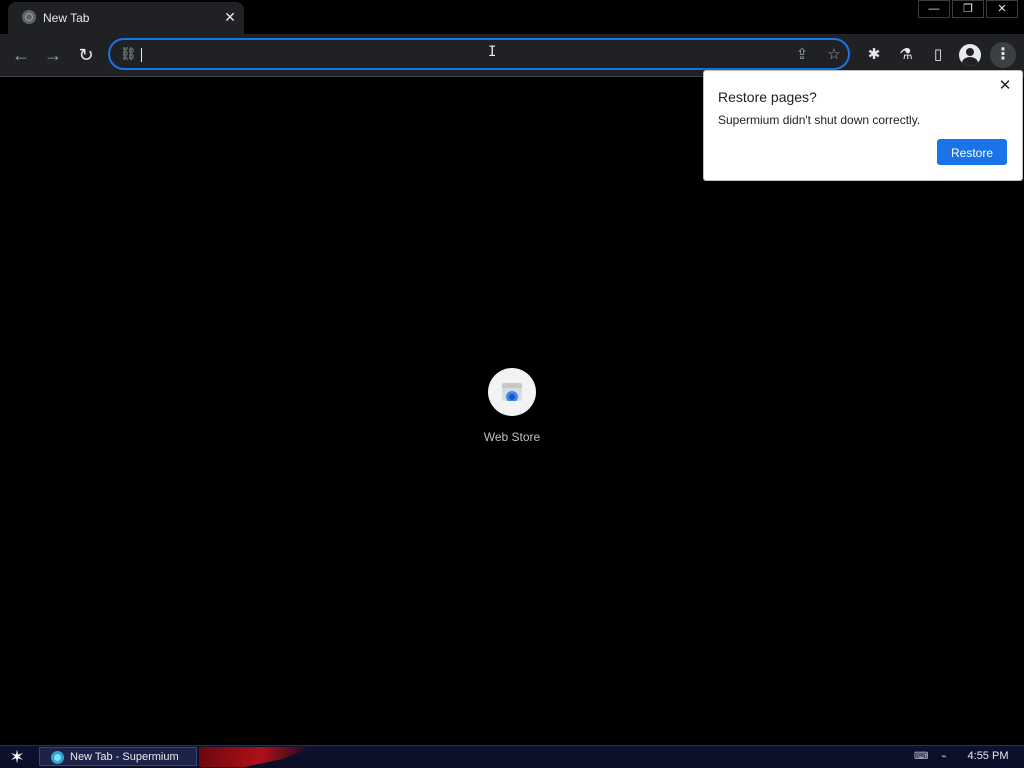 The width and height of the screenshot is (1024, 768). What do you see at coordinates (21, 55) in the screenshot?
I see `back-icon: ←` at bounding box center [21, 55].